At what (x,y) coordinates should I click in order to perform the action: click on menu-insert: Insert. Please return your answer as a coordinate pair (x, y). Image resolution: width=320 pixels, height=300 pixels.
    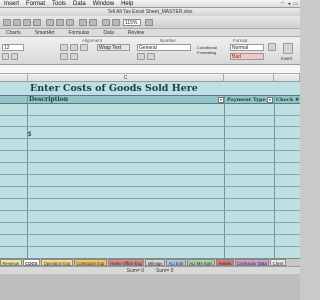
    Looking at the image, I should click on (11, 4).